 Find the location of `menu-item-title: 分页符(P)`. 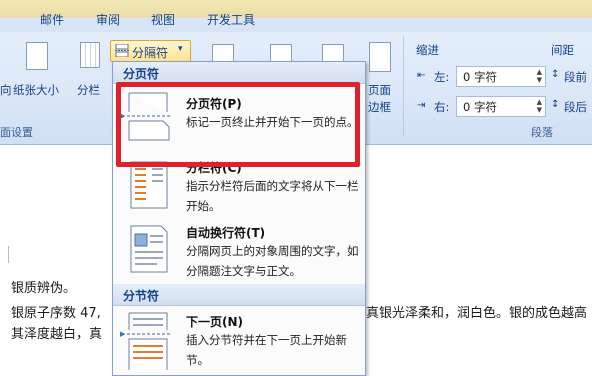

menu-item-title: 分页符(P) is located at coordinates (214, 104).